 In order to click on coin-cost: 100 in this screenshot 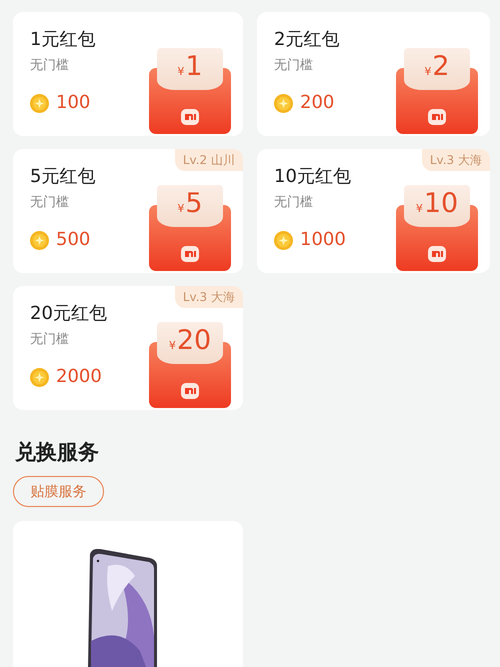, I will do `click(73, 103)`.